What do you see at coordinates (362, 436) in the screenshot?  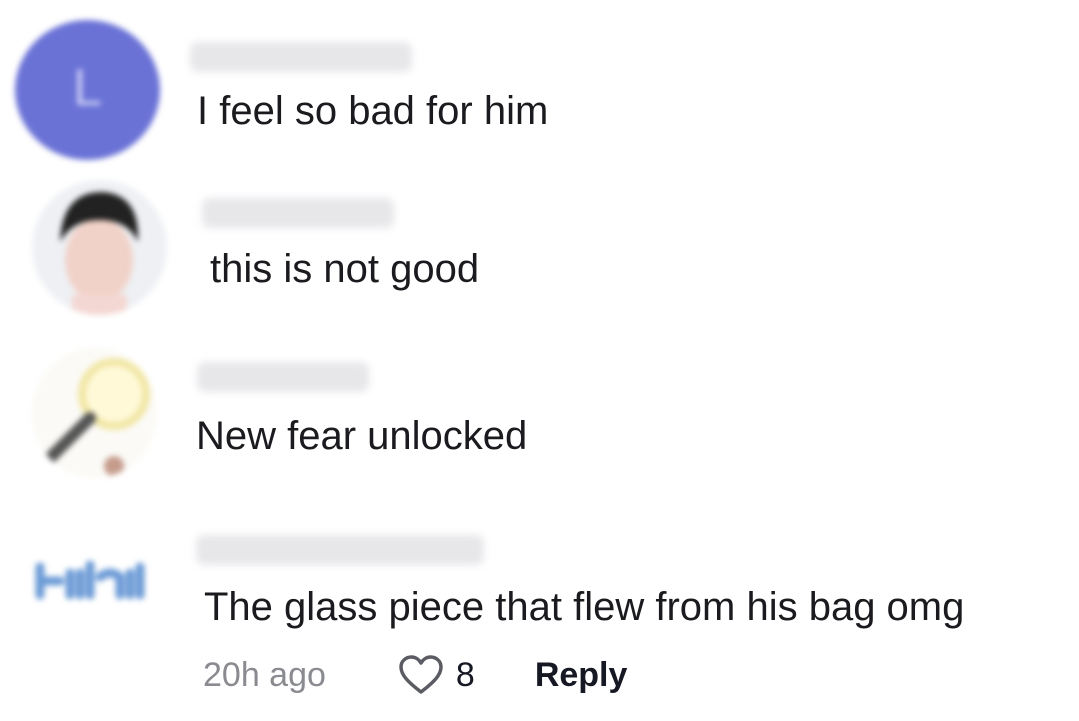 I see `comment-text: New fear unlocked` at bounding box center [362, 436].